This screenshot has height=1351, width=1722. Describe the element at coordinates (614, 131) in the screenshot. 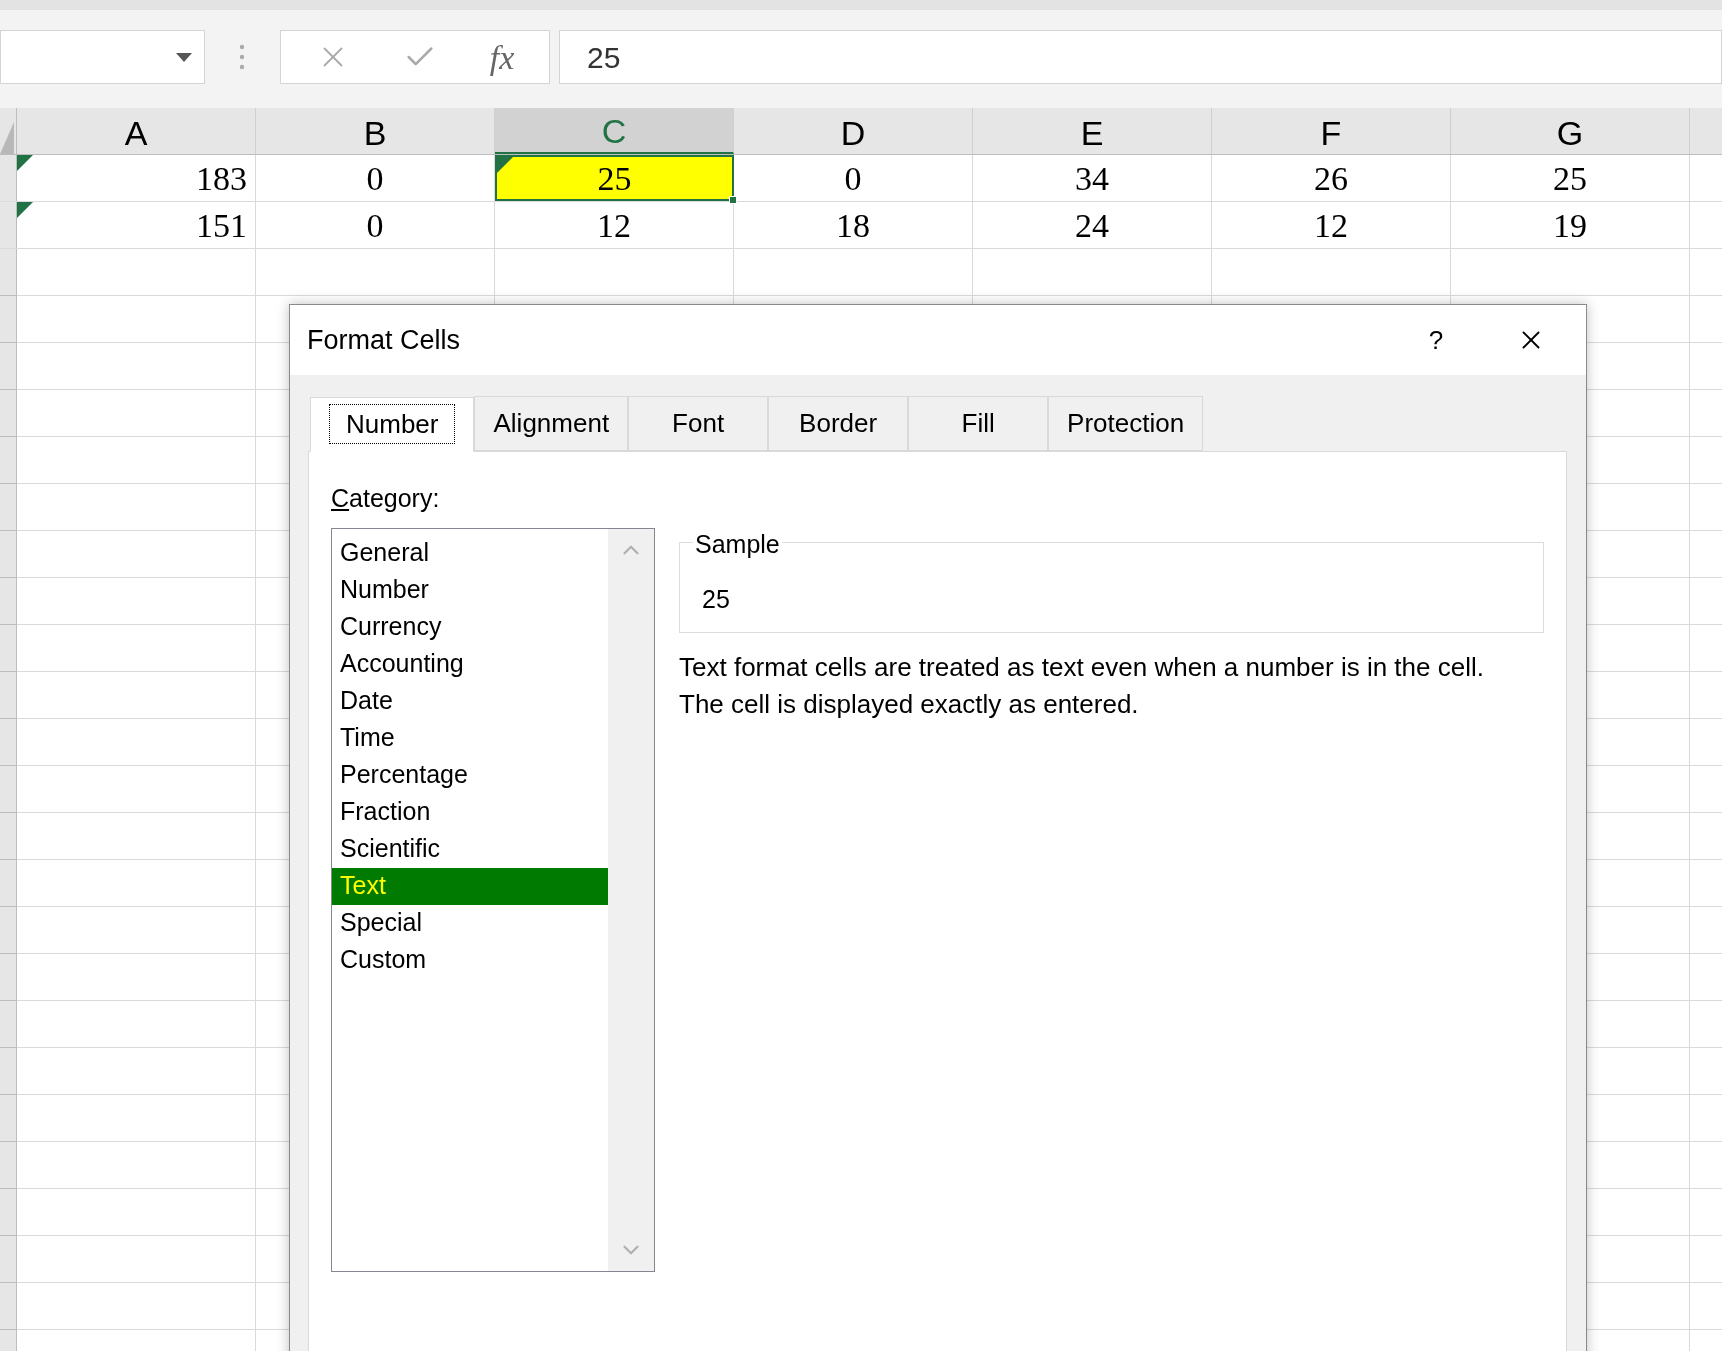

I see `column-header: C` at that location.